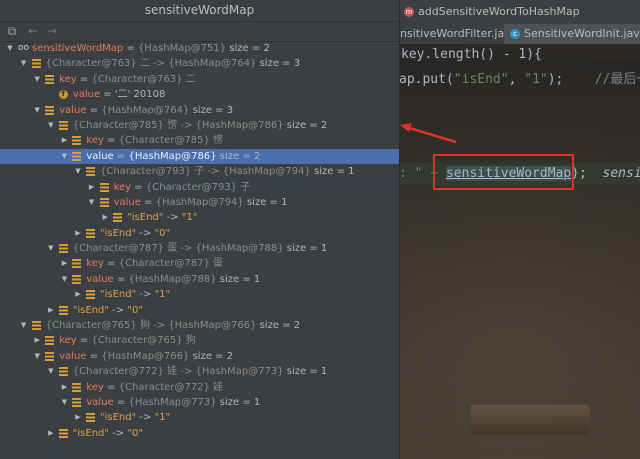  Describe the element at coordinates (12, 31) in the screenshot. I see `evaluate-icon: ⧉` at that location.